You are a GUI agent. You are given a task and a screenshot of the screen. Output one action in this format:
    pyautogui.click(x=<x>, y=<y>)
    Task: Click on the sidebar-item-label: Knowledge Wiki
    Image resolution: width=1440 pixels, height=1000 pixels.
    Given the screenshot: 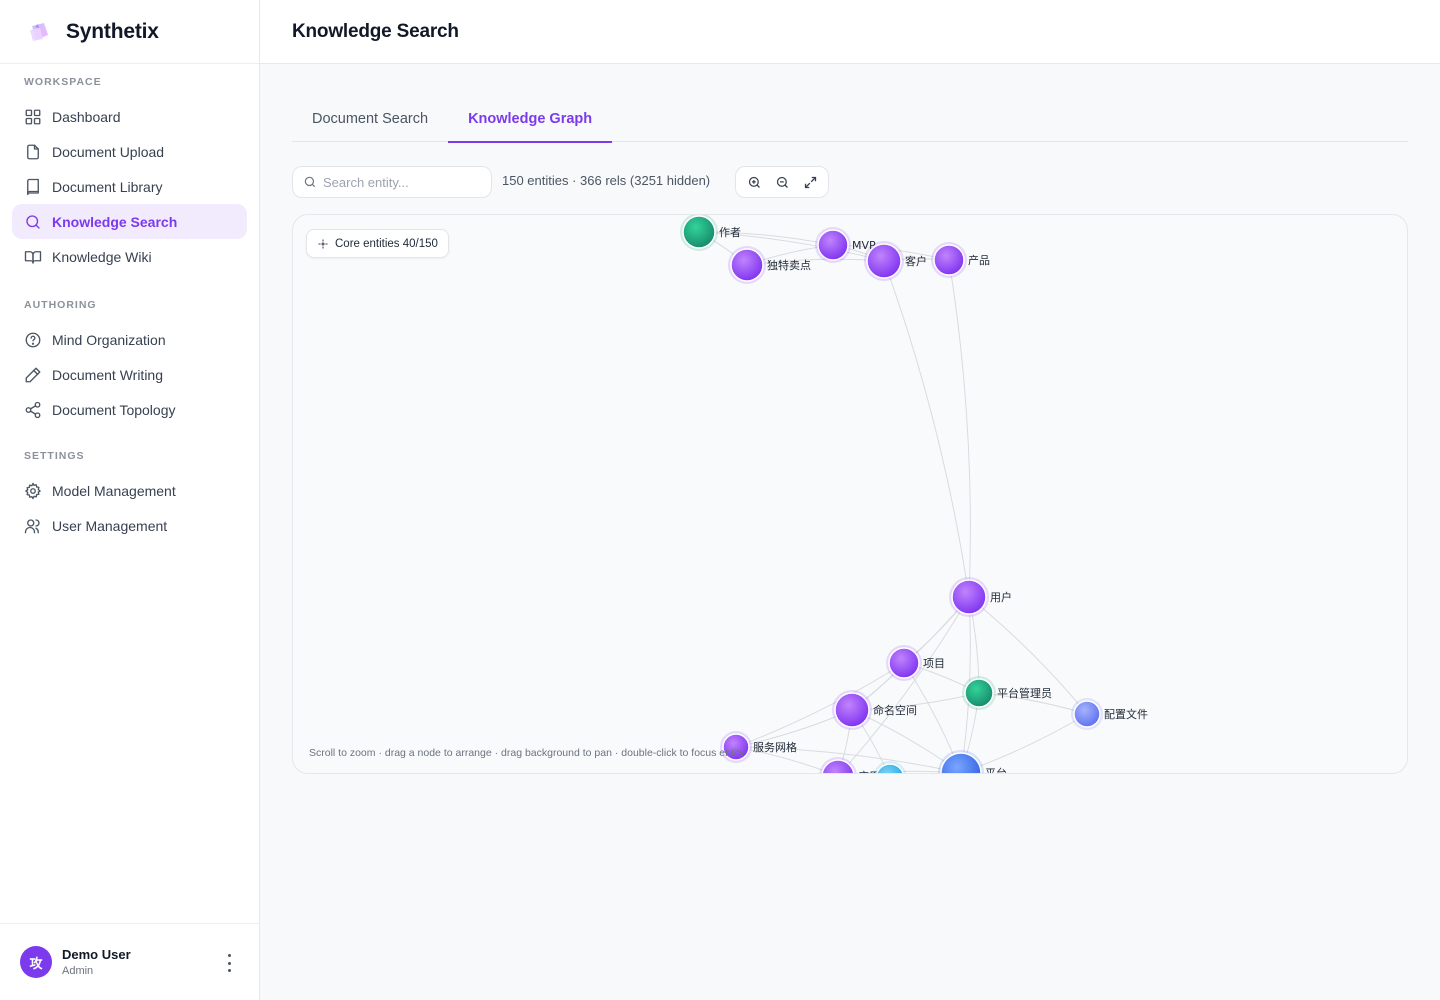 What is the action you would take?
    pyautogui.click(x=102, y=256)
    